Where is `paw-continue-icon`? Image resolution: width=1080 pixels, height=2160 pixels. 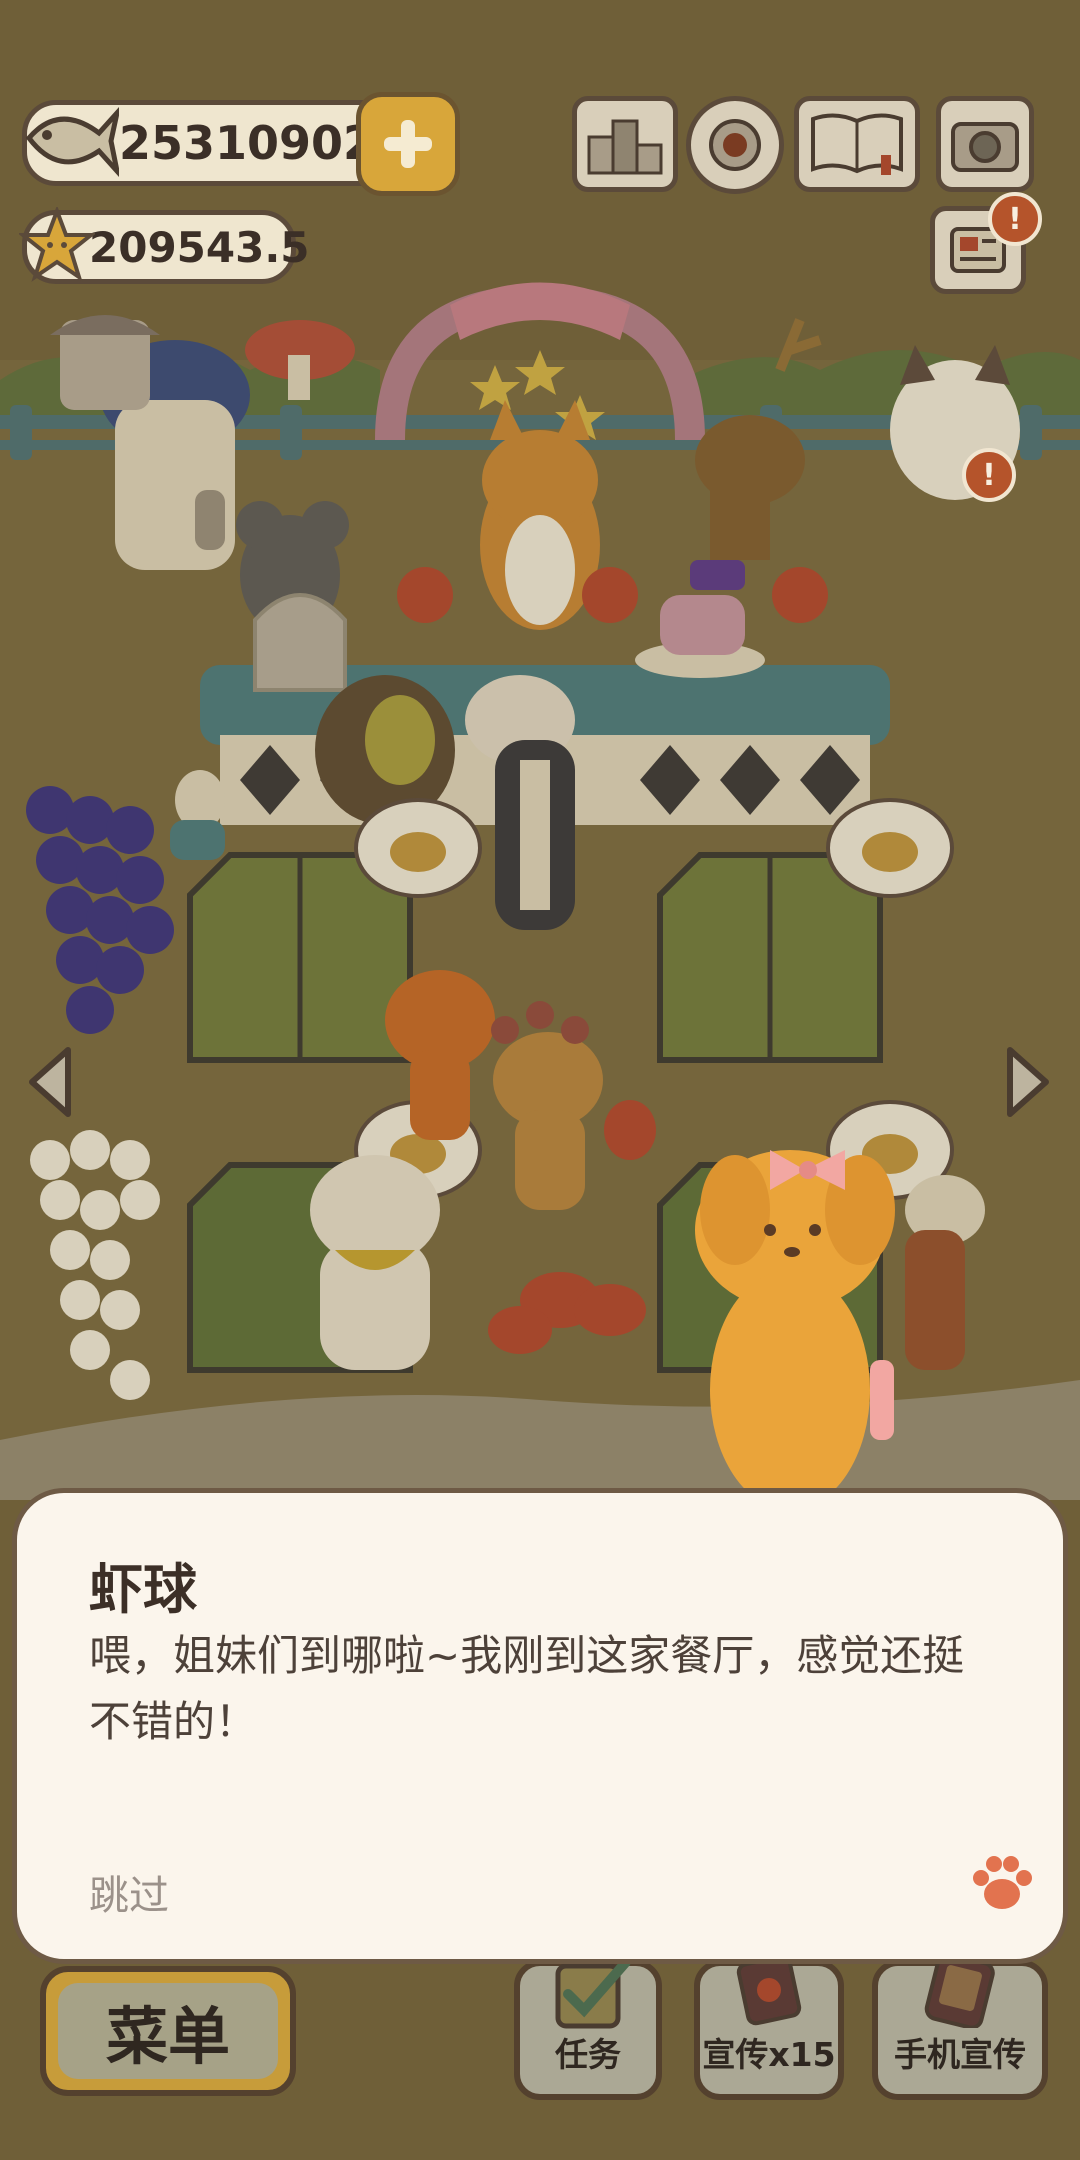 paw-continue-icon is located at coordinates (1002, 1885).